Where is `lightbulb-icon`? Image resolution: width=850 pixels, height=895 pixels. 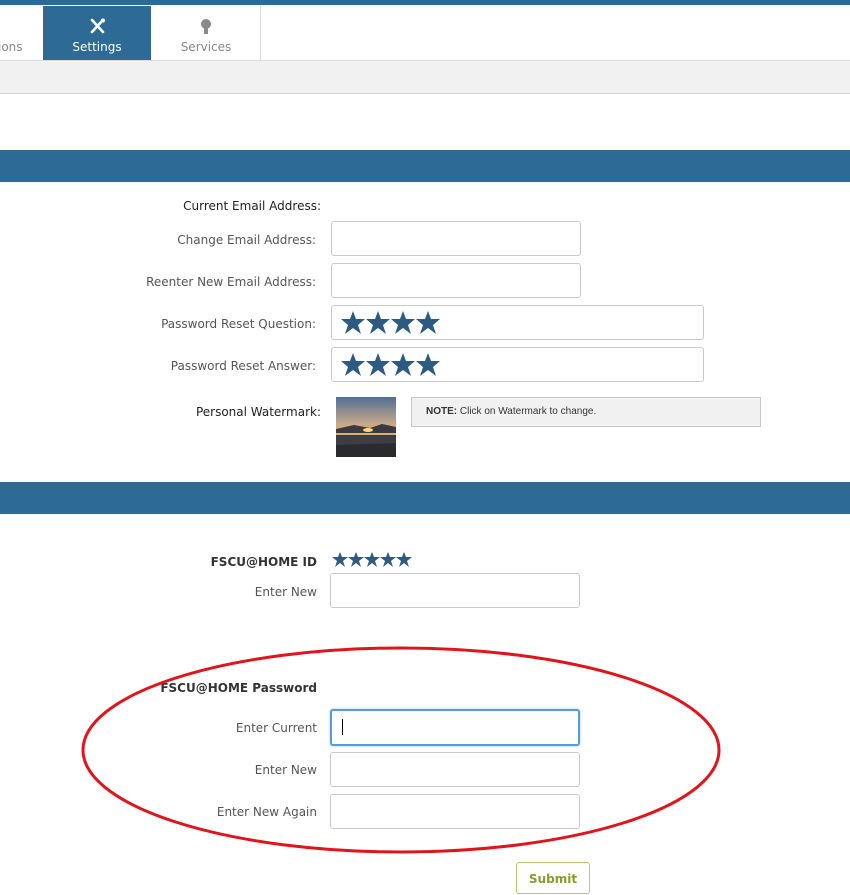
lightbulb-icon is located at coordinates (206, 26).